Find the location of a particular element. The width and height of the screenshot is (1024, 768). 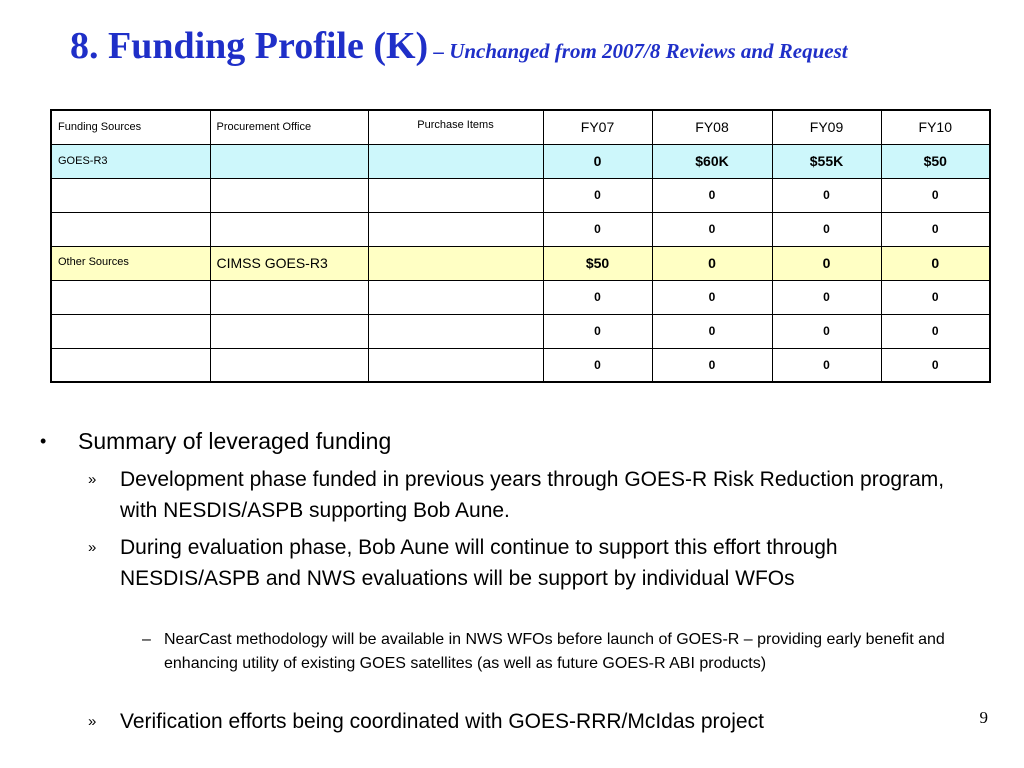

table-row: Other Sources CIMSS GOES-R3 $50 0 0 0 is located at coordinates (520, 263).